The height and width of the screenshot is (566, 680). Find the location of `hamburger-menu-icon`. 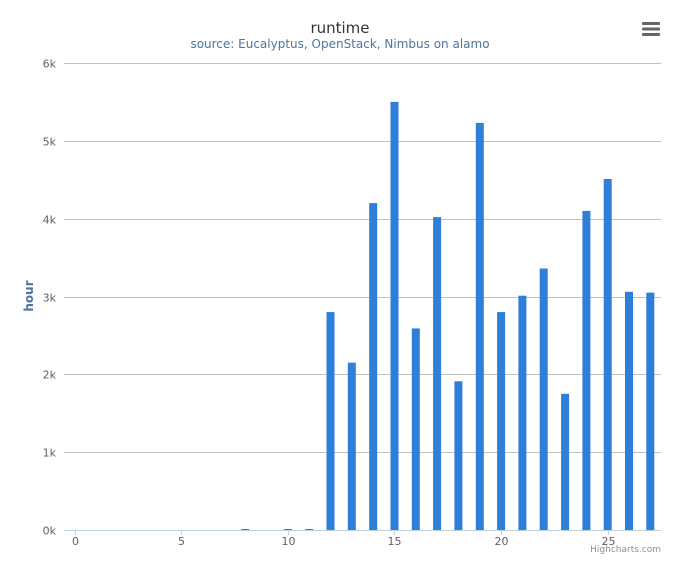

hamburger-menu-icon is located at coordinates (651, 29).